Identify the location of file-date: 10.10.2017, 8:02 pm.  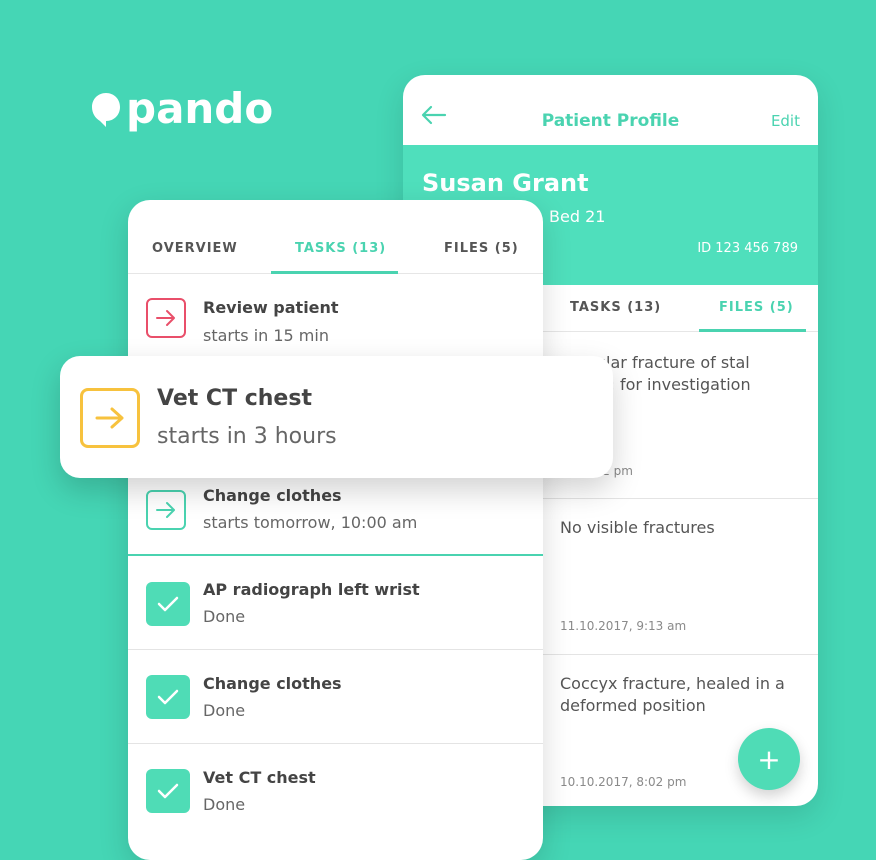
(623, 782).